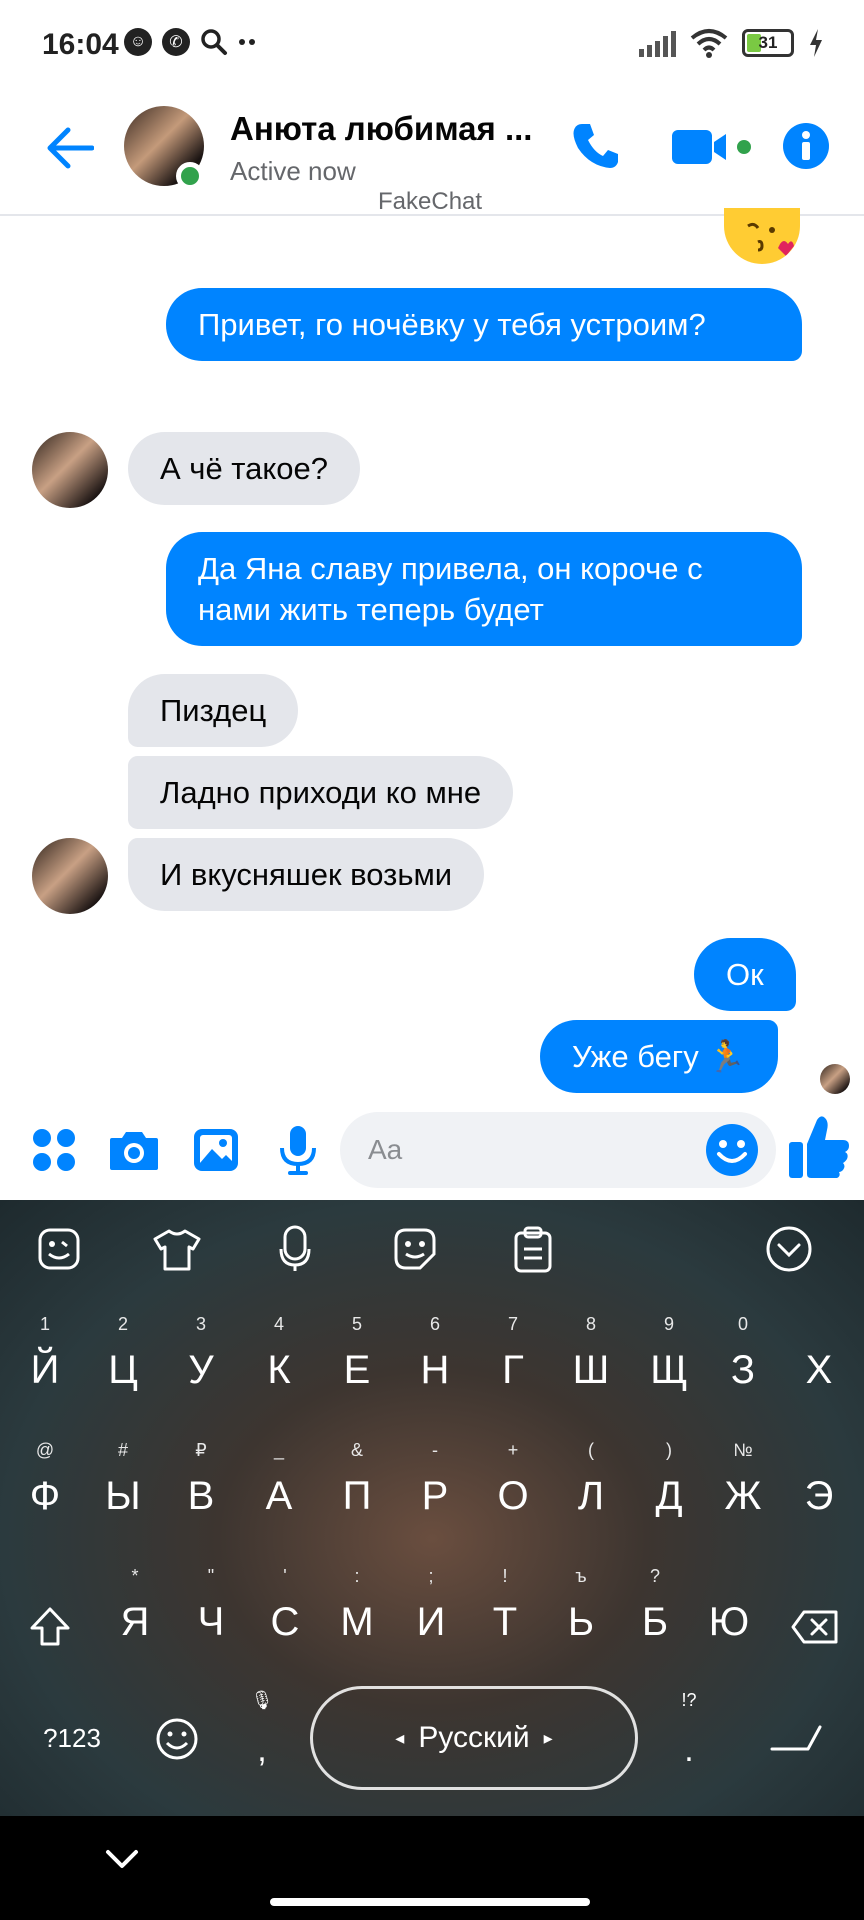 This screenshot has height=1920, width=864. Describe the element at coordinates (247, 42) in the screenshot. I see `more-notifications-icon` at that location.